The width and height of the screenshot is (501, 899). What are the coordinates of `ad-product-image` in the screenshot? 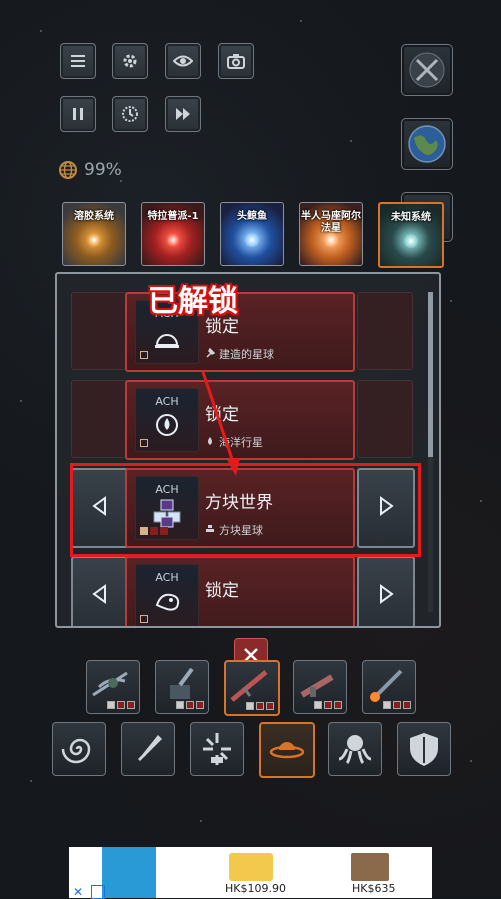 It's located at (251, 867).